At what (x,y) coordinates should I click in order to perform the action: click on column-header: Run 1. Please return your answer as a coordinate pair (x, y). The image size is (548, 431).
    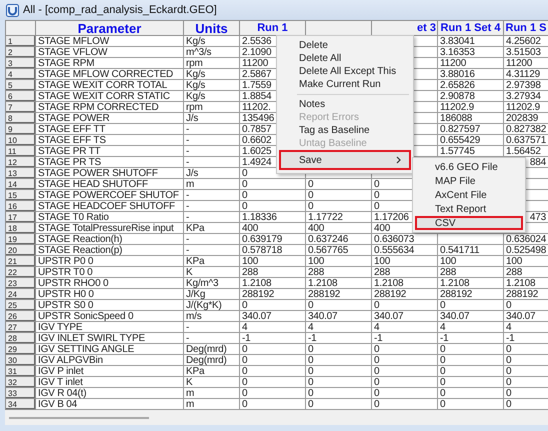
    Looking at the image, I should click on (273, 28).